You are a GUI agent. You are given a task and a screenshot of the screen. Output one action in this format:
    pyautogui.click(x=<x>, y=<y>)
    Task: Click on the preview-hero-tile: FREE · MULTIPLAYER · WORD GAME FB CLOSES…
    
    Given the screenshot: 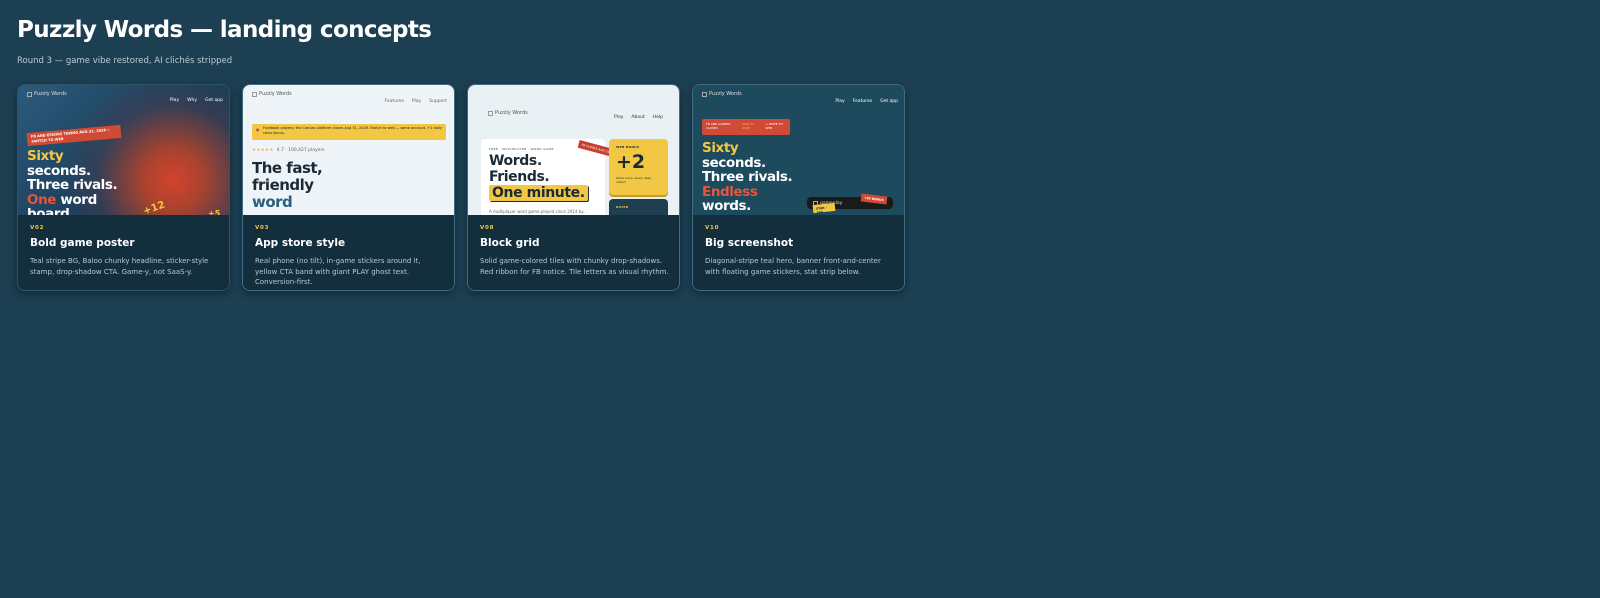 What is the action you would take?
    pyautogui.click(x=550, y=177)
    